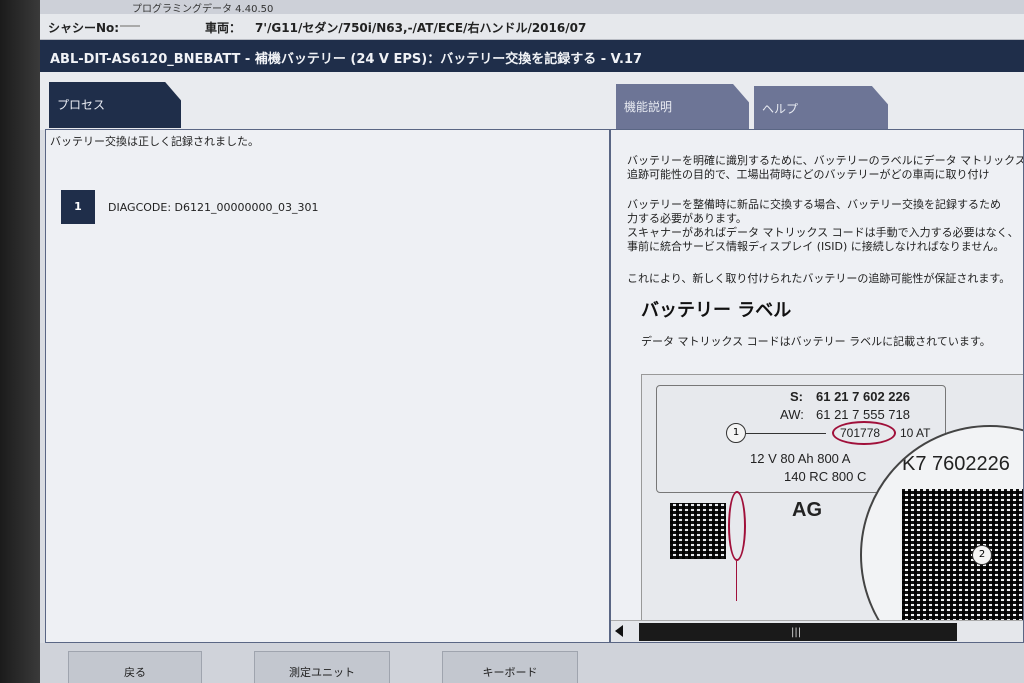  What do you see at coordinates (800, 458) in the screenshot?
I see `spec-line-1: 12 V 80 Ah 800 A` at bounding box center [800, 458].